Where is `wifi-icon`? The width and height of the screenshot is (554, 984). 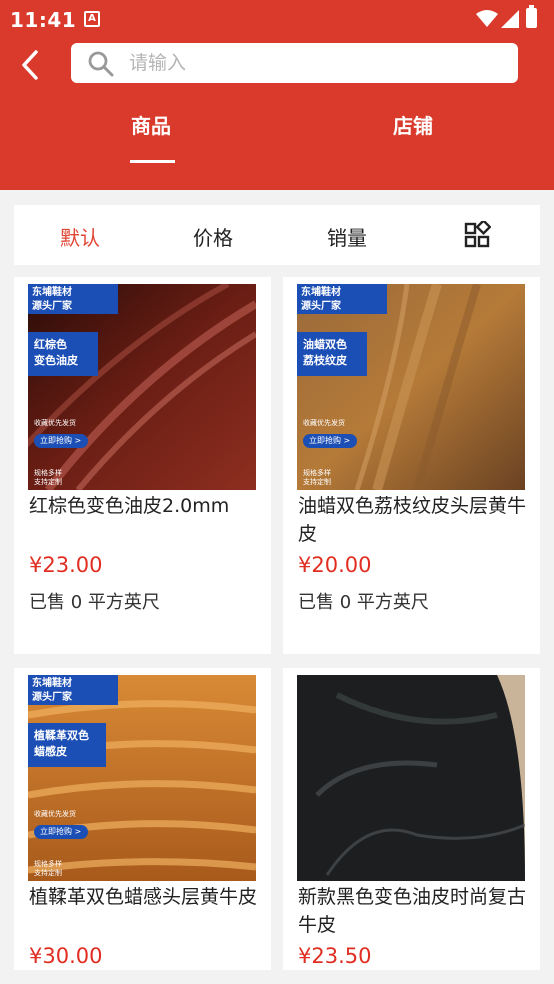
wifi-icon is located at coordinates (487, 18).